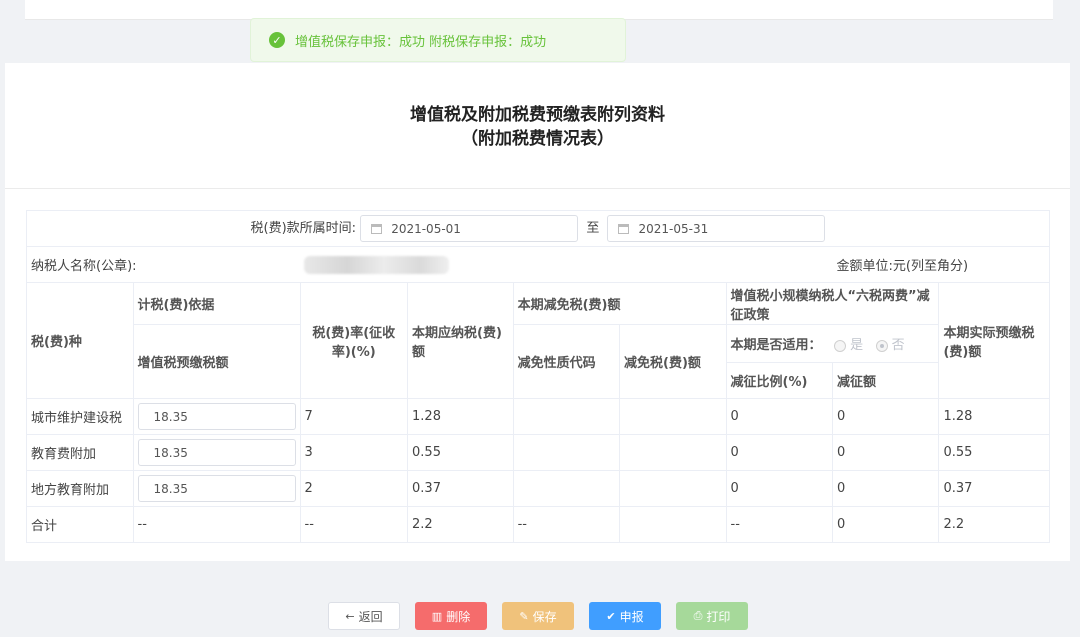  I want to click on header-payable: 本期应纳税(费)额, so click(460, 340).